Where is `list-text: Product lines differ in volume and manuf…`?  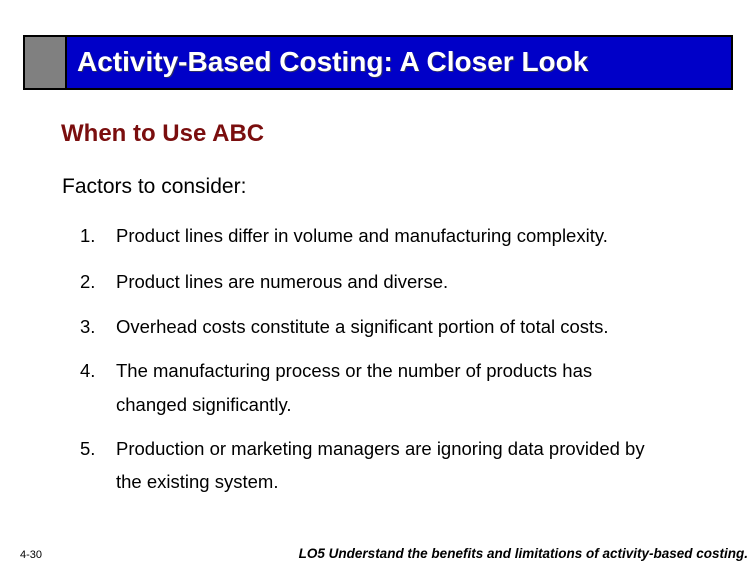
list-text: Product lines differ in volume and manuf… is located at coordinates (362, 235).